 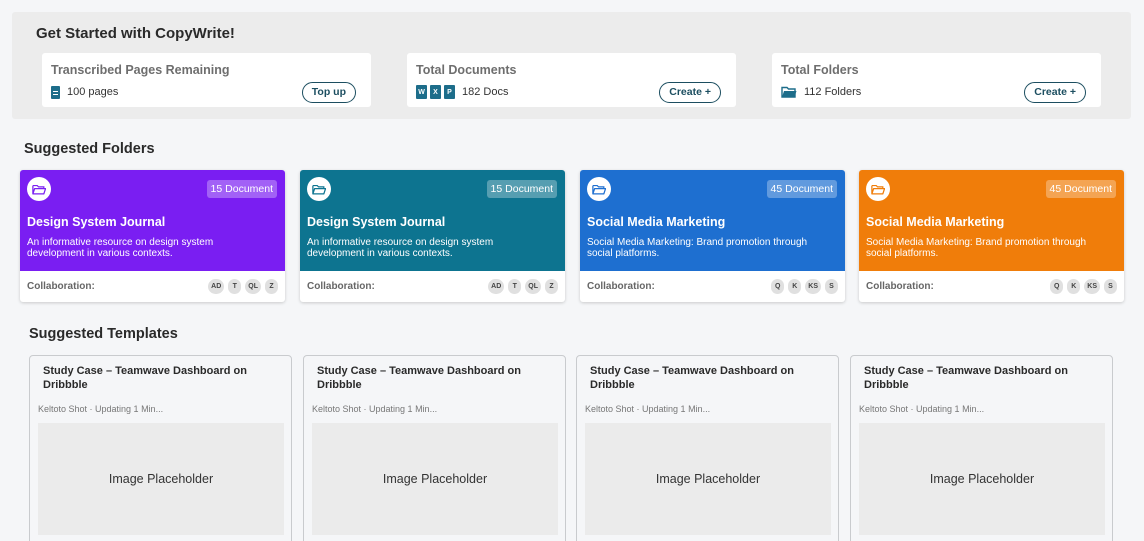 I want to click on excel-icon: X, so click(x=435, y=92).